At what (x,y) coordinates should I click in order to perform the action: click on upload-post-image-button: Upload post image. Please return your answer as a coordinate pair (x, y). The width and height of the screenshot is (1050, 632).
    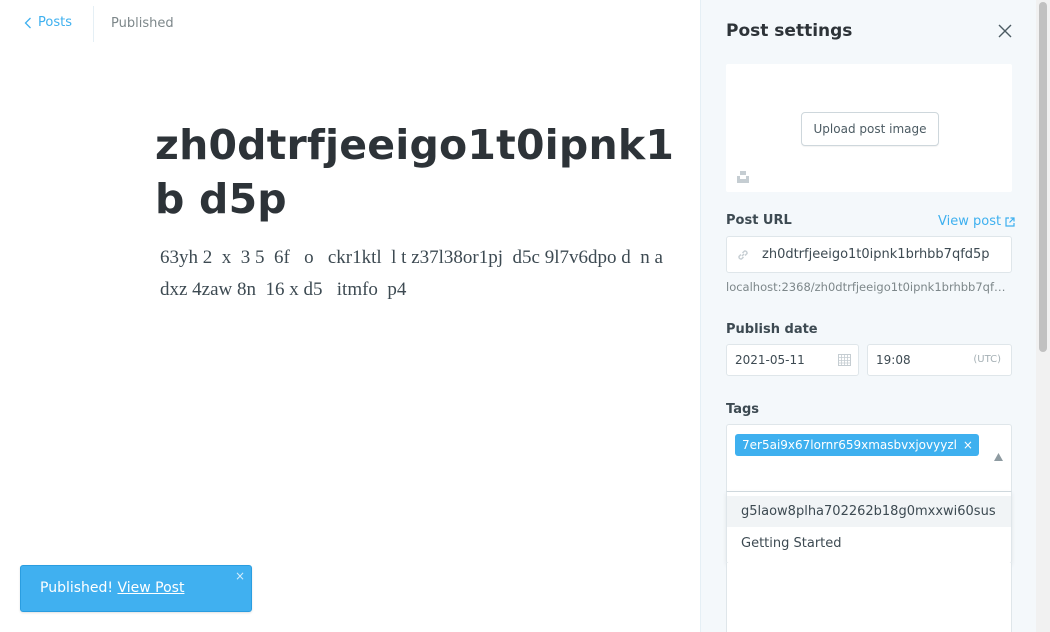
    Looking at the image, I should click on (870, 129).